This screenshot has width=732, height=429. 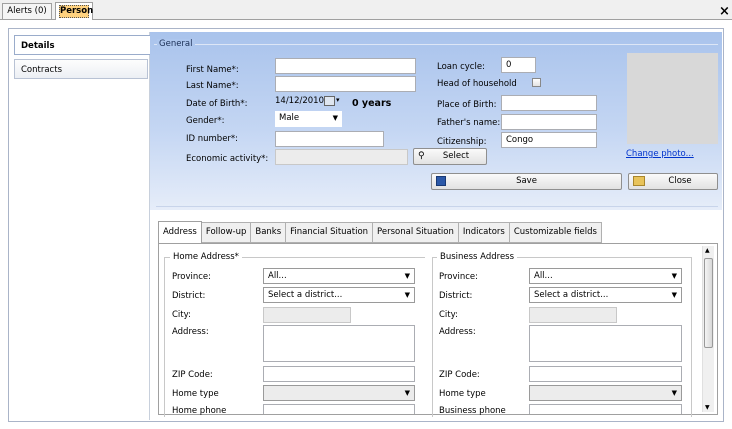 I want to click on subtab-indicators: Indicators, so click(x=484, y=232).